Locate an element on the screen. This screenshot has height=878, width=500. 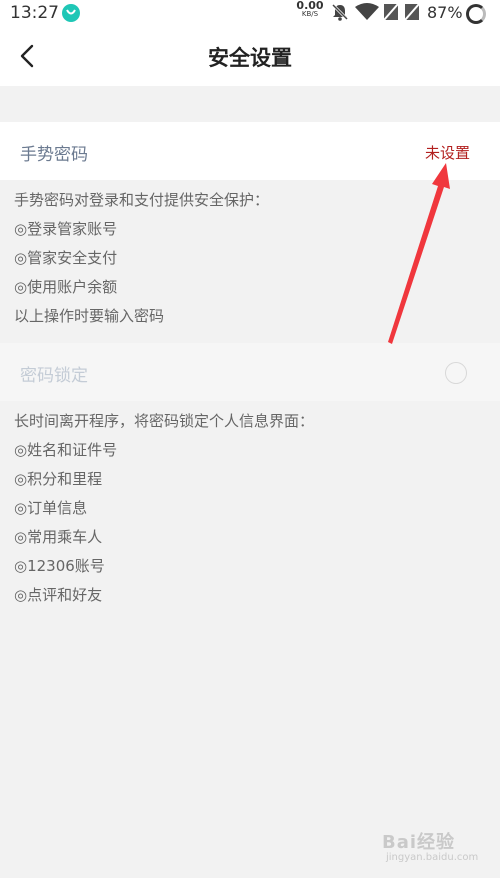
password-lock-label: 密码锁定 is located at coordinates (54, 376).